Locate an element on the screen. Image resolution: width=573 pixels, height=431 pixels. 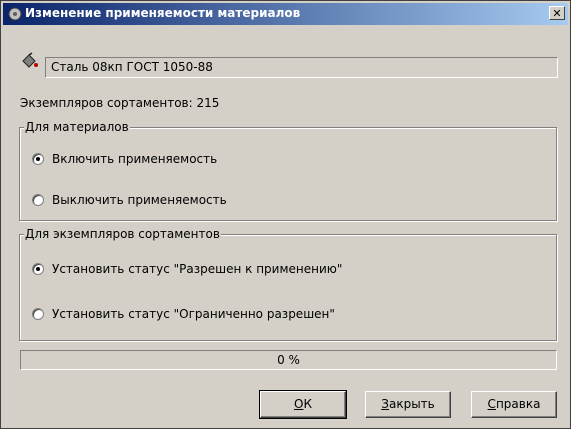
instance-count-label: Экземпляров сортаментов: 215 is located at coordinates (120, 103).